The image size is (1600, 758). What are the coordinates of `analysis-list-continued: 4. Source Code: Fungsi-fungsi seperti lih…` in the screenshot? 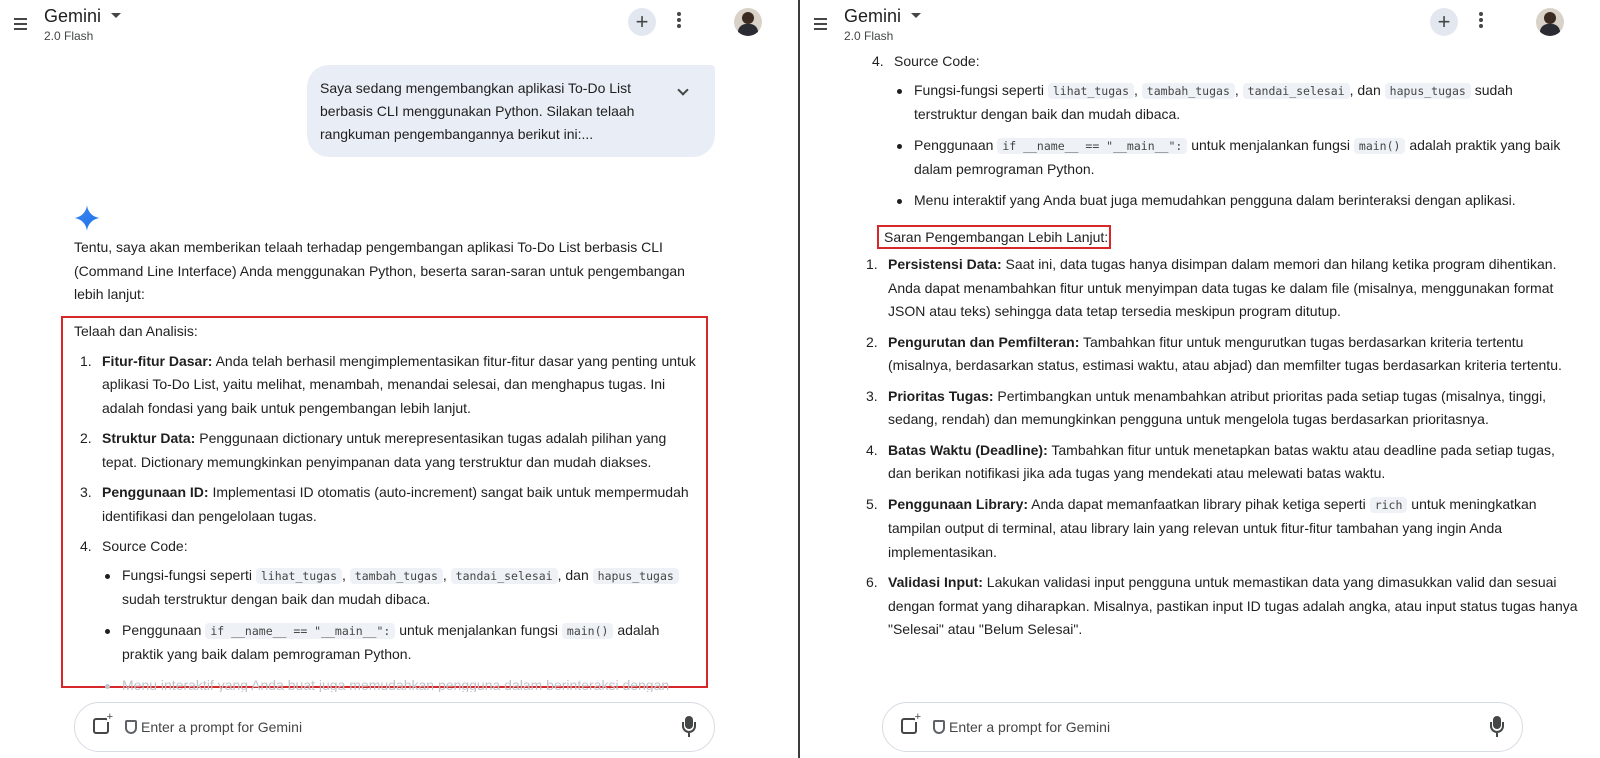 It's located at (1216, 131).